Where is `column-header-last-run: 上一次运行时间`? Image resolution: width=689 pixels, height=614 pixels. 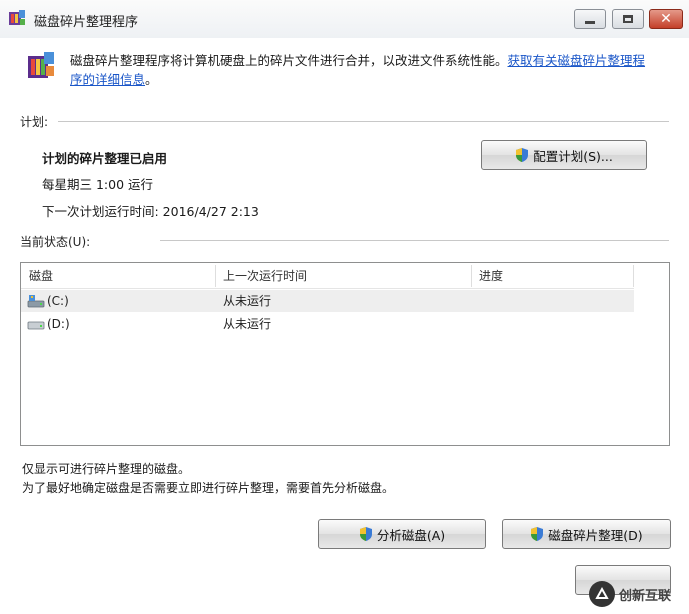 column-header-last-run: 上一次运行时间 is located at coordinates (343, 276).